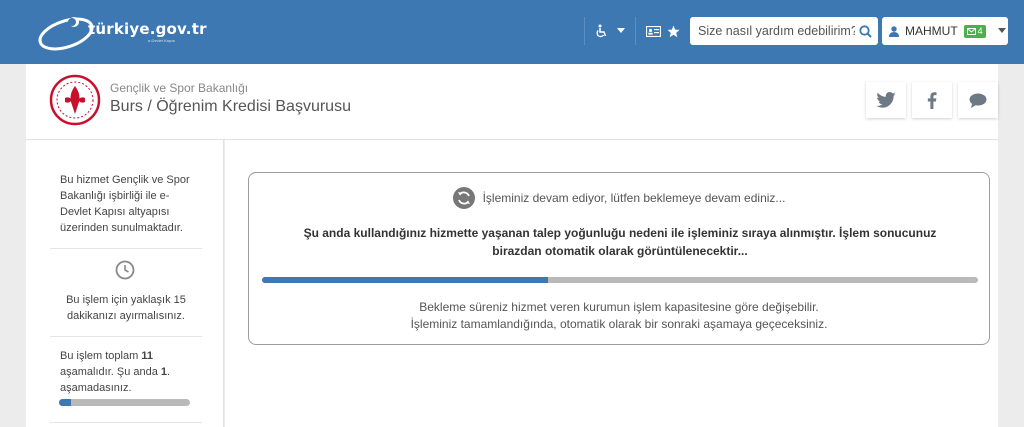  What do you see at coordinates (663, 31) in the screenshot?
I see `id-card-button` at bounding box center [663, 31].